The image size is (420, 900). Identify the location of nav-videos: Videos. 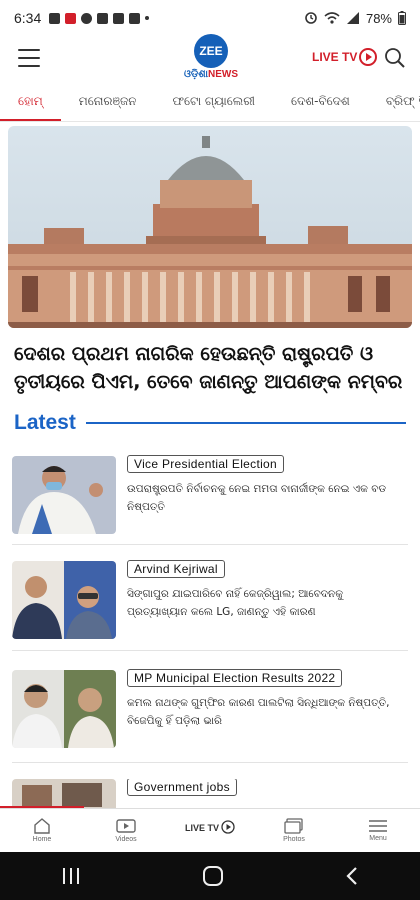
(126, 830).